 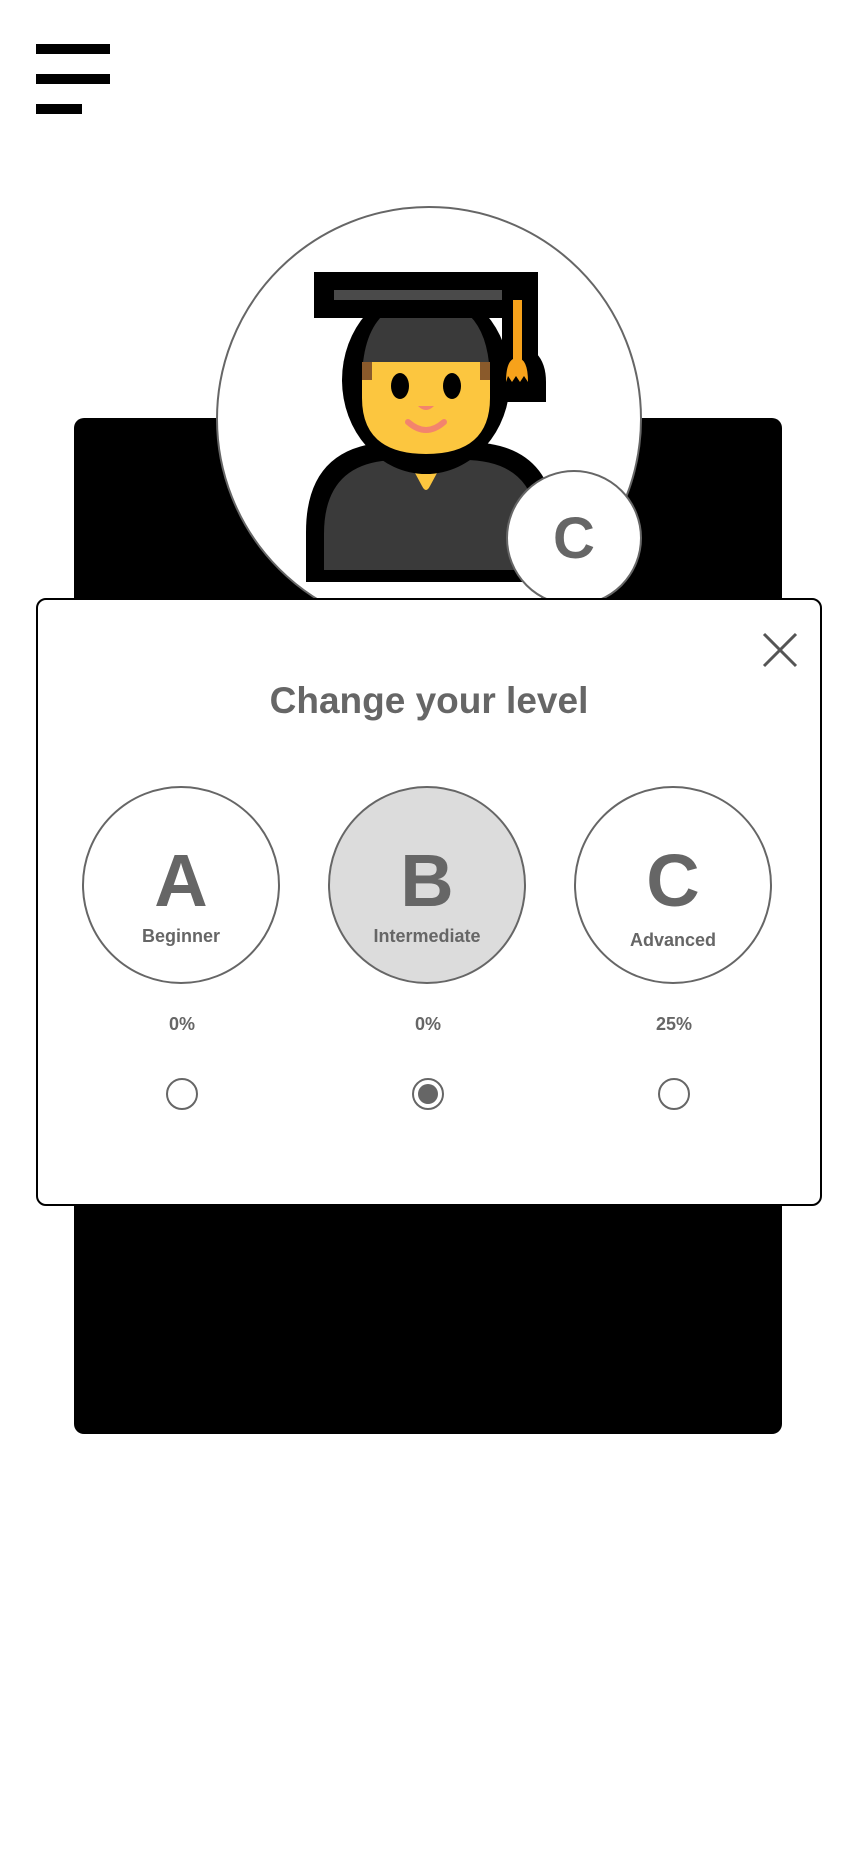 I want to click on level-radio-intermediate, so click(x=428, y=1094).